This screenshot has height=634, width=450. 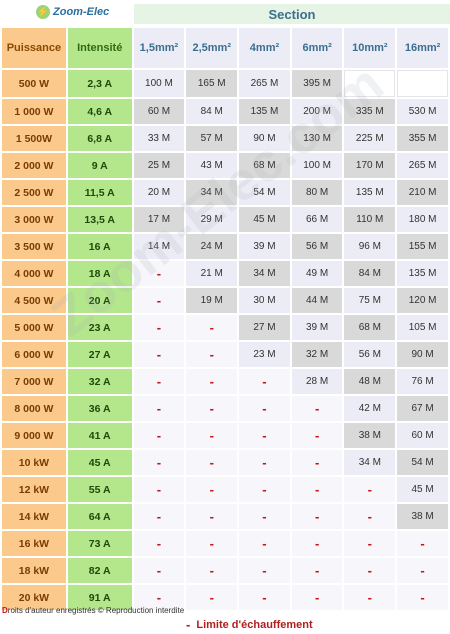 What do you see at coordinates (99, 192) in the screenshot?
I see `current-cell: 11,5 A` at bounding box center [99, 192].